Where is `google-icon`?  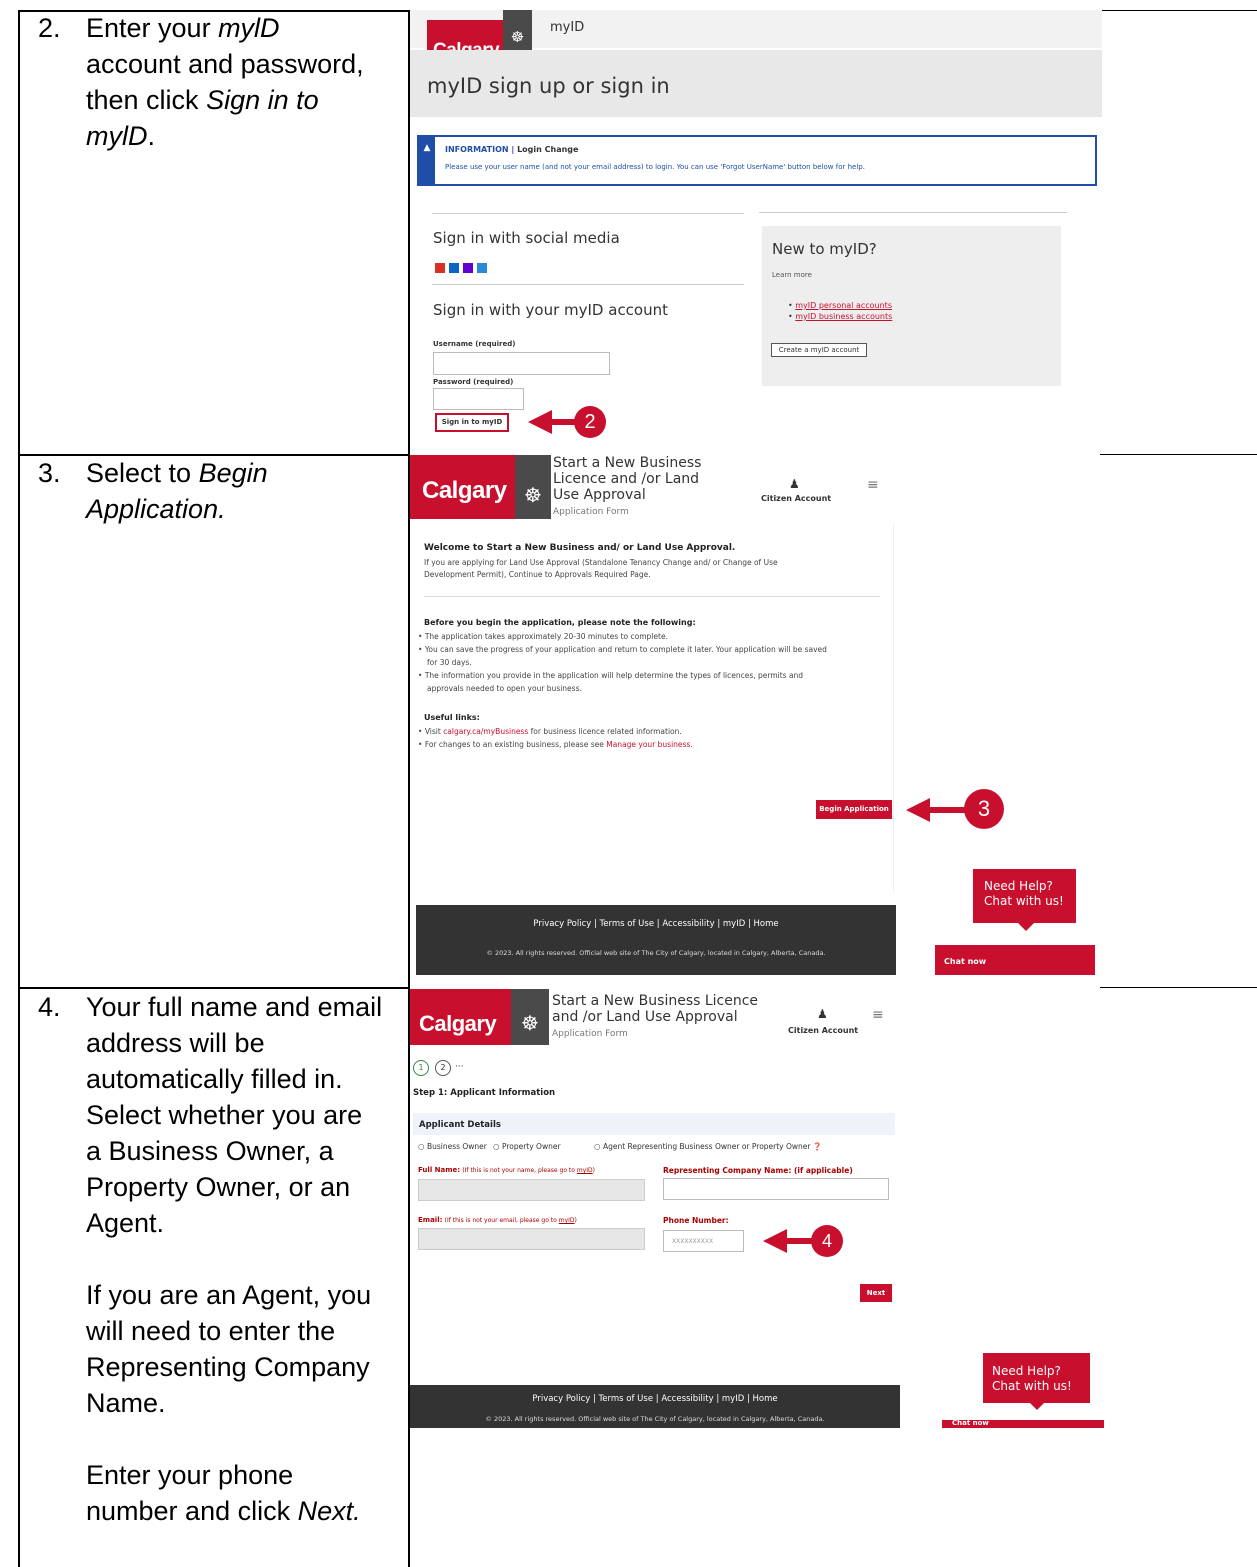
google-icon is located at coordinates (440, 268).